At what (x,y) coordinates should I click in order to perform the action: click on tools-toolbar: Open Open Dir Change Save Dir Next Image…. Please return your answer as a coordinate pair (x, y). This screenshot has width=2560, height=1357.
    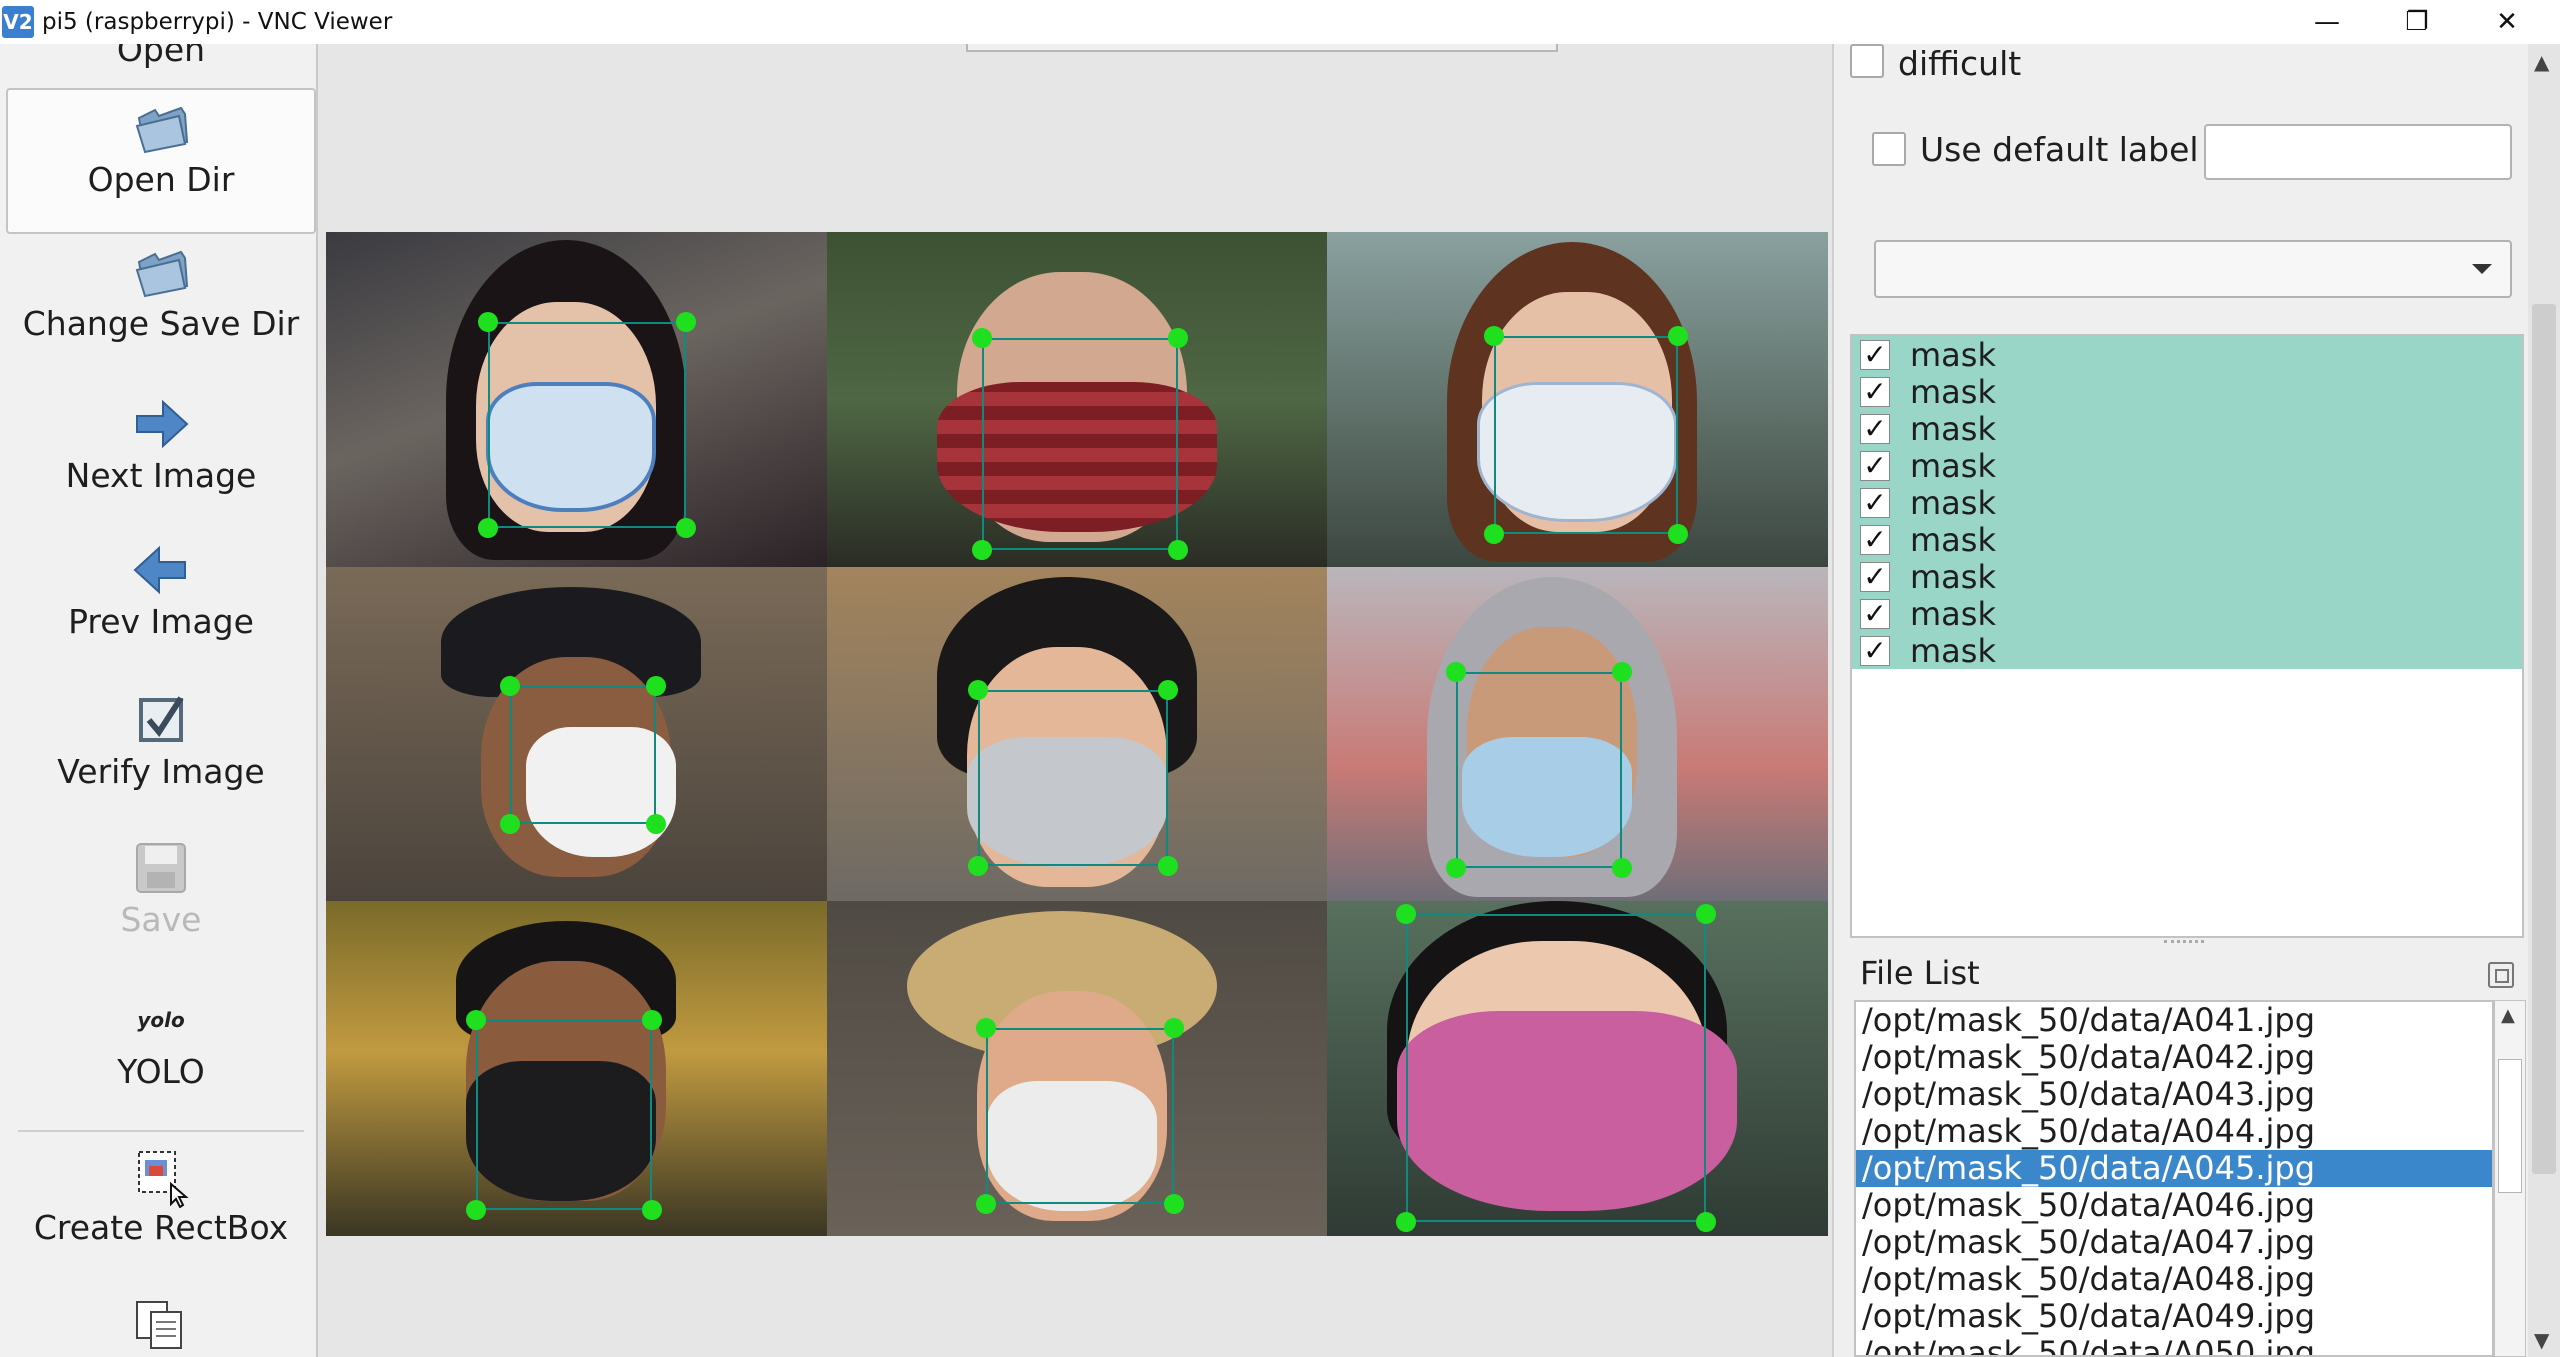
    Looking at the image, I should click on (159, 700).